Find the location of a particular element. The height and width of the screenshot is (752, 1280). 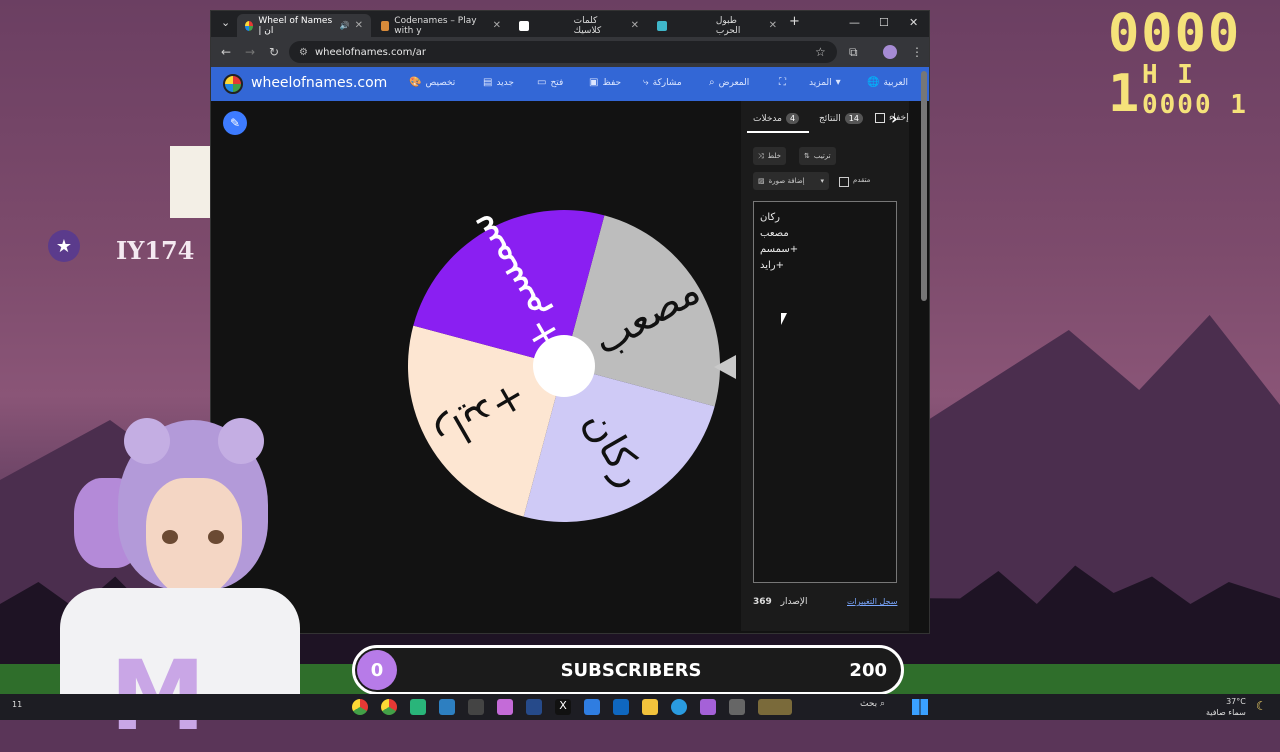

speaker-icon: 🔊 is located at coordinates (345, 25).